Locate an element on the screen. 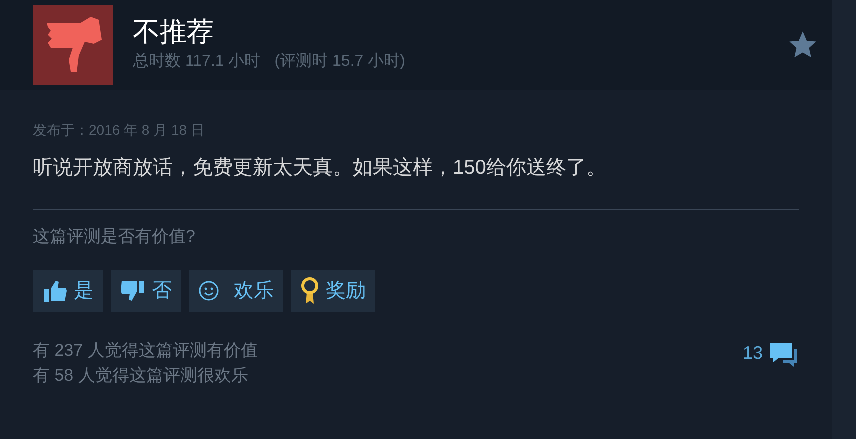 Image resolution: width=856 pixels, height=439 pixels. posted-date: 发布于：2016 年 8 月 18 日 is located at coordinates (119, 130).